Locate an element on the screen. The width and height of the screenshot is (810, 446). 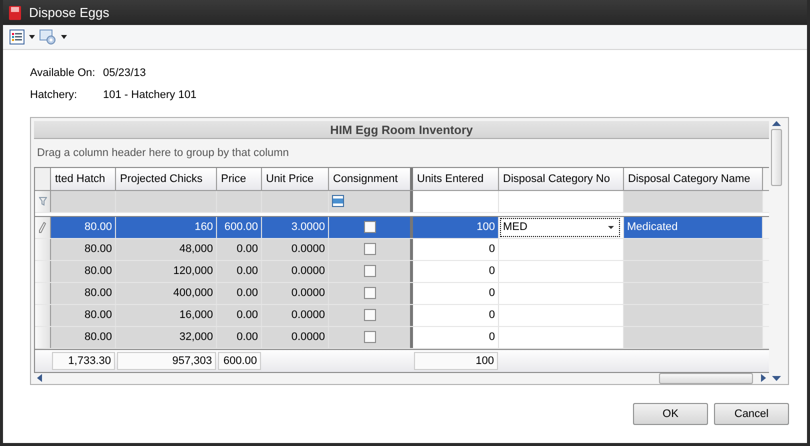
field-label: Available On: is located at coordinates (63, 73).